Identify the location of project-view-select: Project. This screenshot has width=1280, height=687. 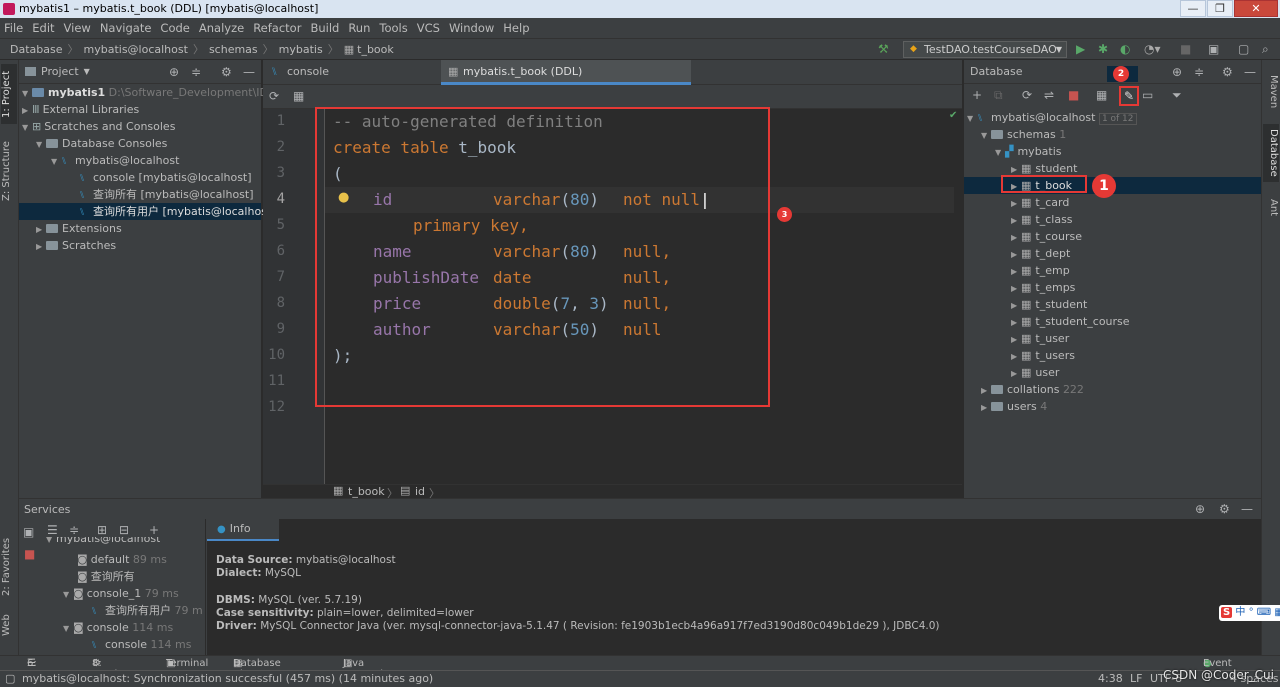
(60, 71).